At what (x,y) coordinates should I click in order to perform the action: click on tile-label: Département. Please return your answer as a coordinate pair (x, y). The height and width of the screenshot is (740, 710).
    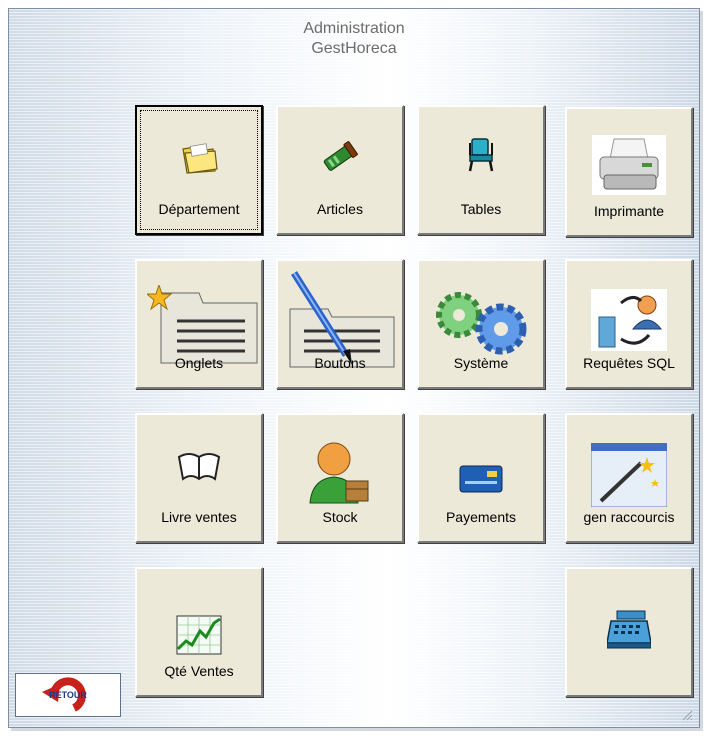
    Looking at the image, I should click on (199, 209).